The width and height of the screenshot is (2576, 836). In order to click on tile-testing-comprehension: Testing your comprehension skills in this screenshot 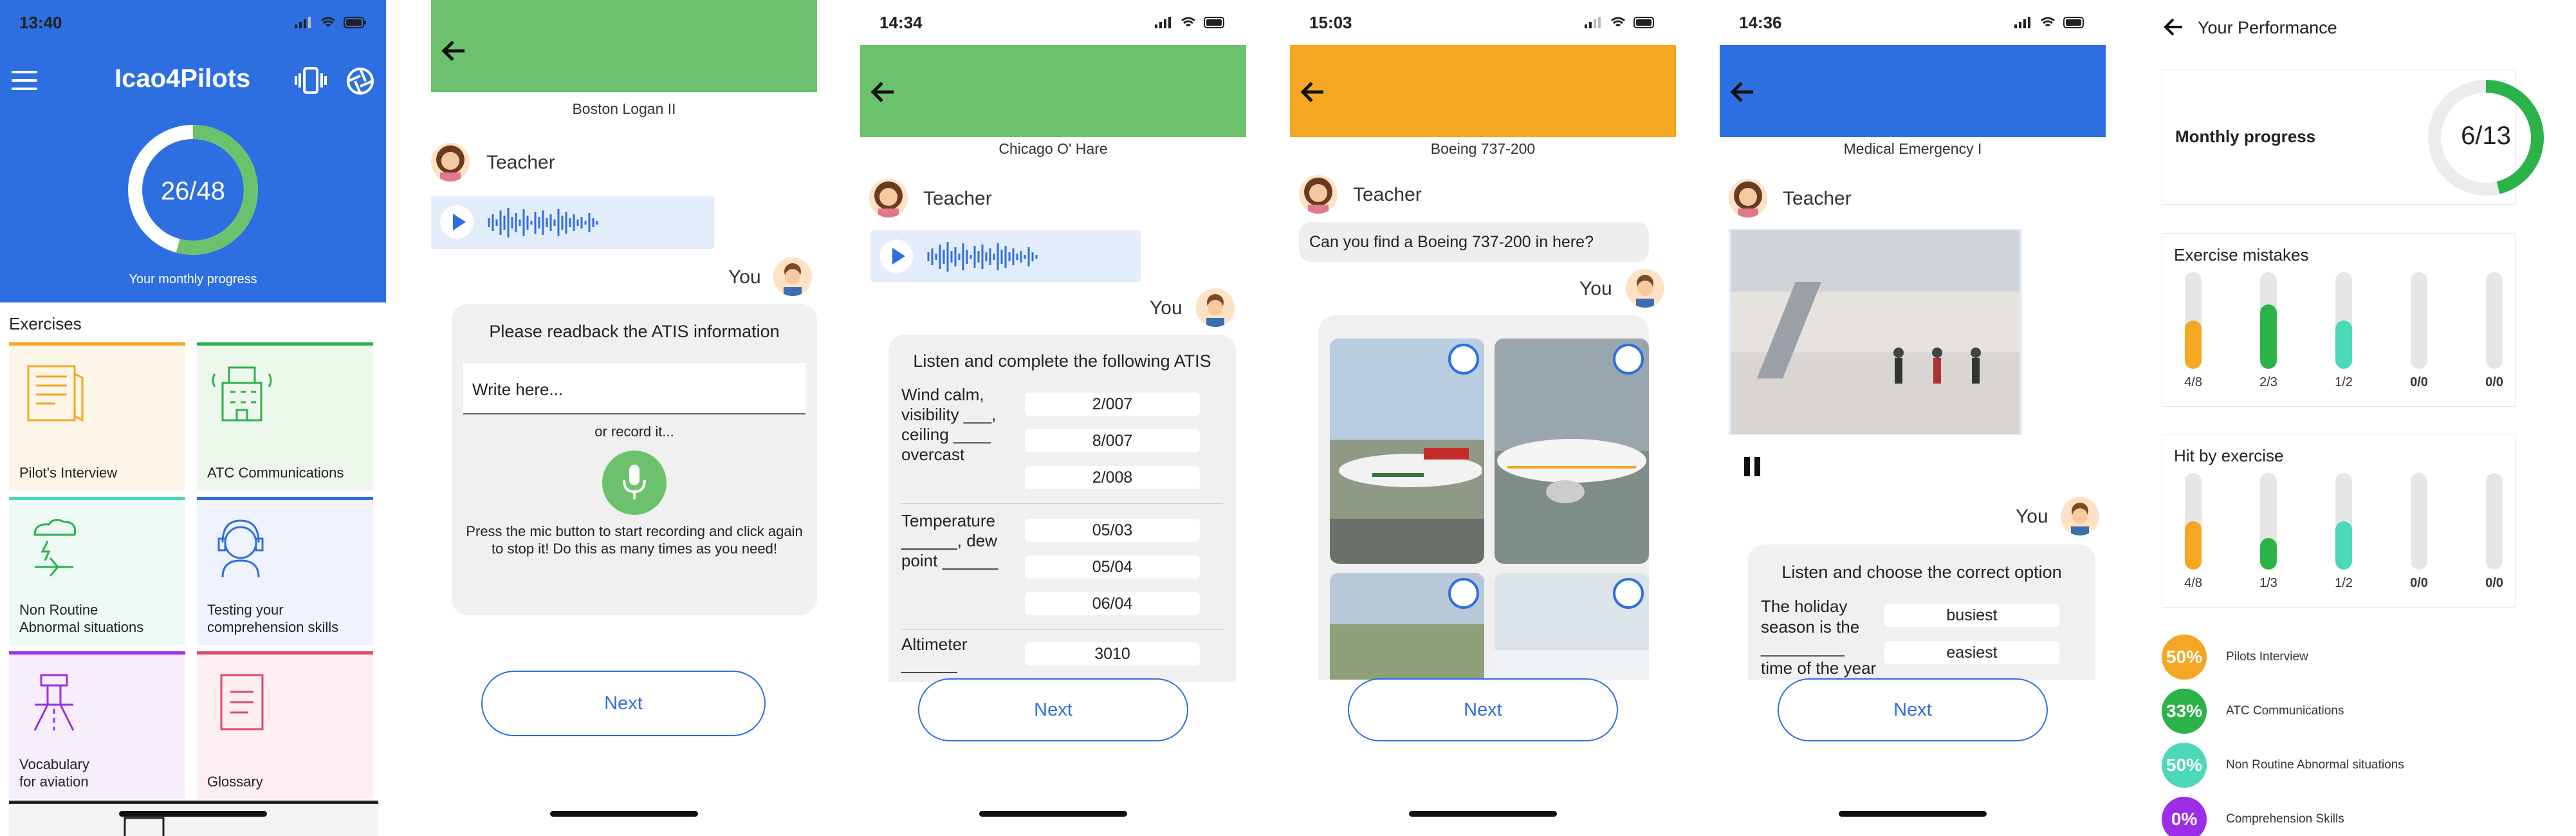, I will do `click(285, 571)`.